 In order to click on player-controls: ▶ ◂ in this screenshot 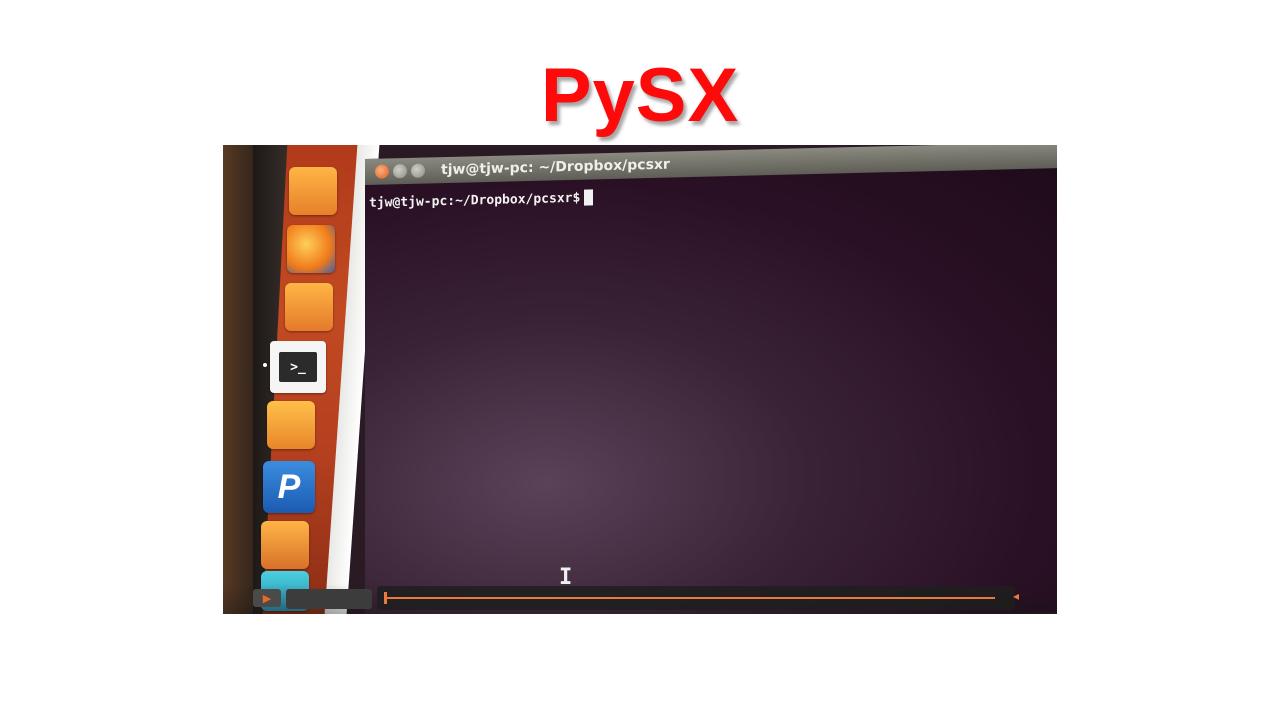, I will do `click(640, 599)`.